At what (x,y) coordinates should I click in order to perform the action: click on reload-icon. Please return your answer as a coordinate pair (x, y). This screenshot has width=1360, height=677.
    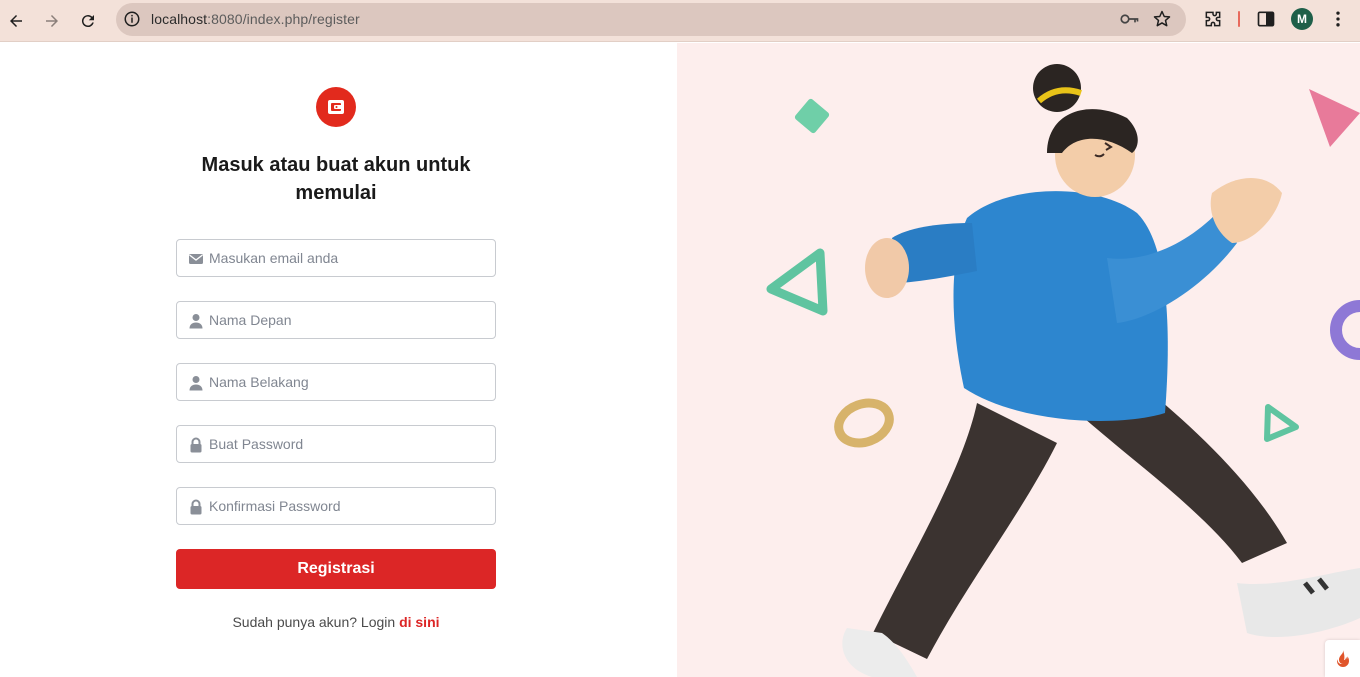
    Looking at the image, I should click on (87, 21).